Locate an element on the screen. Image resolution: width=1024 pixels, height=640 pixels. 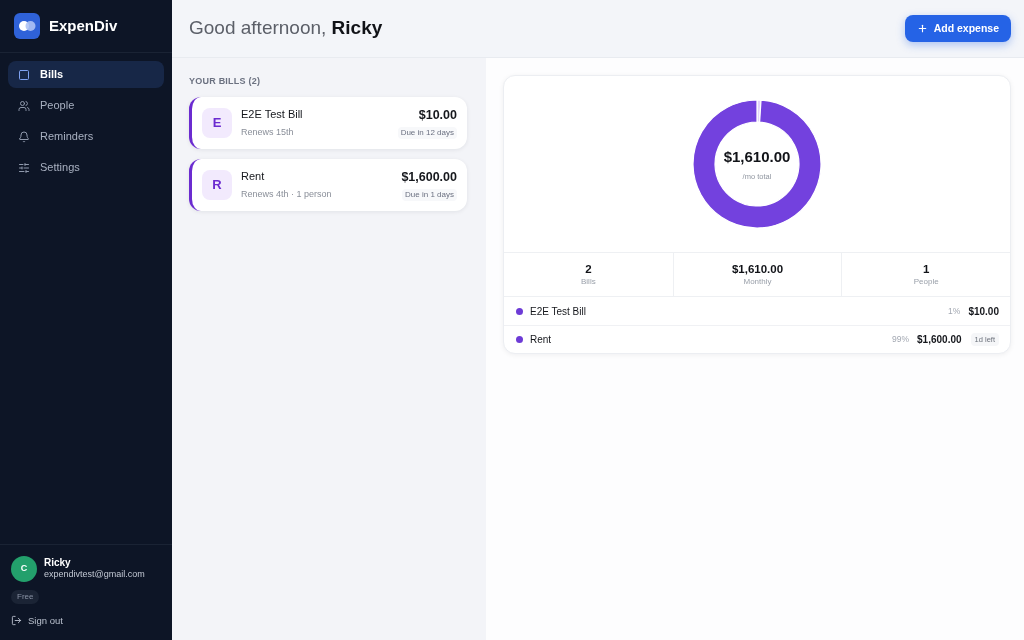
breakdown-percent: 99% is located at coordinates (901, 339).